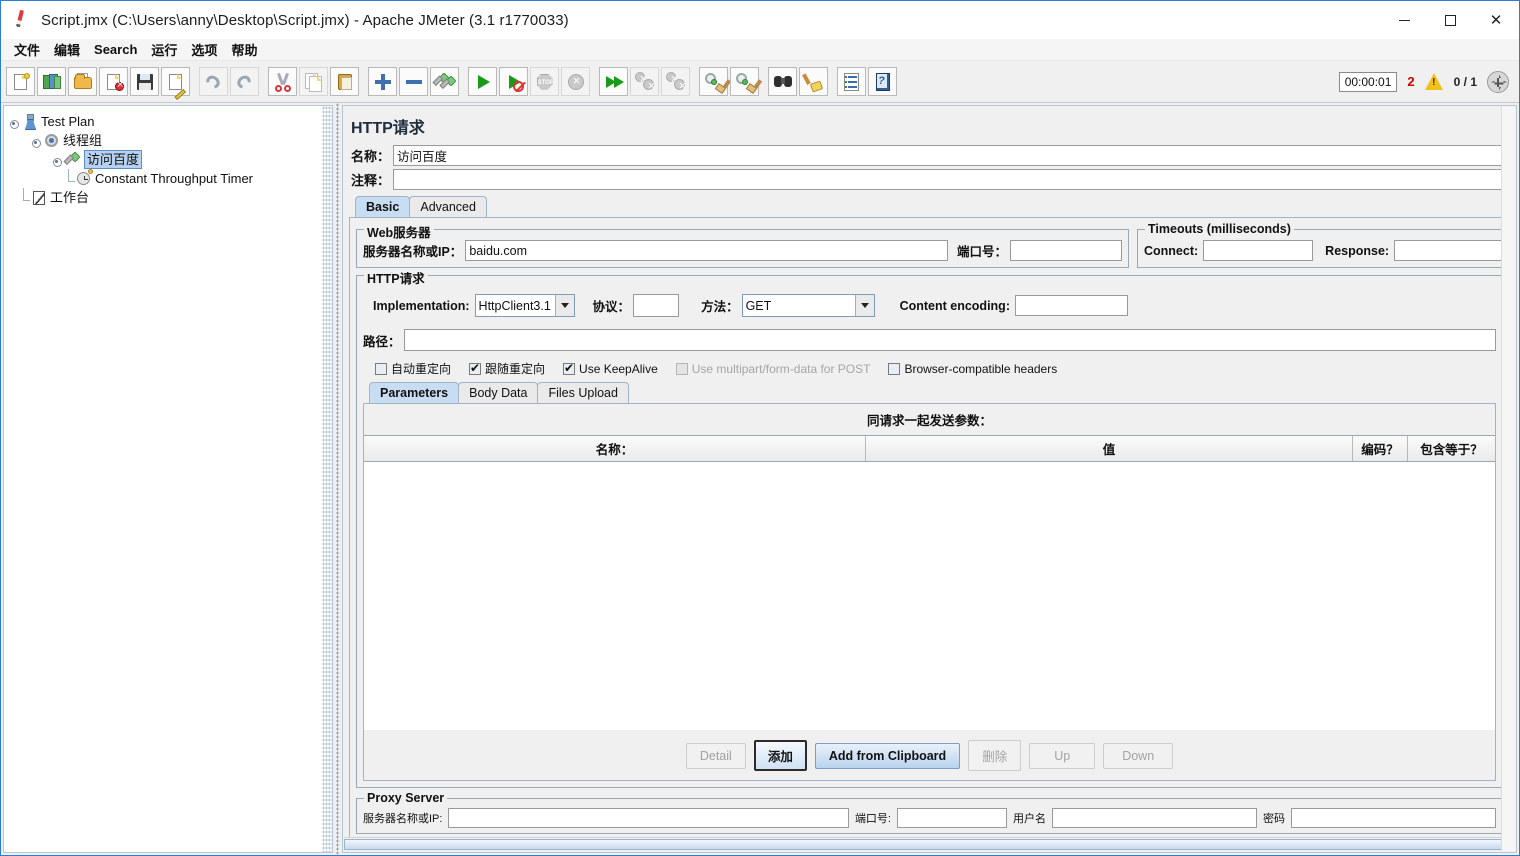  I want to click on server-label: 服务器名称或IP：, so click(413, 252).